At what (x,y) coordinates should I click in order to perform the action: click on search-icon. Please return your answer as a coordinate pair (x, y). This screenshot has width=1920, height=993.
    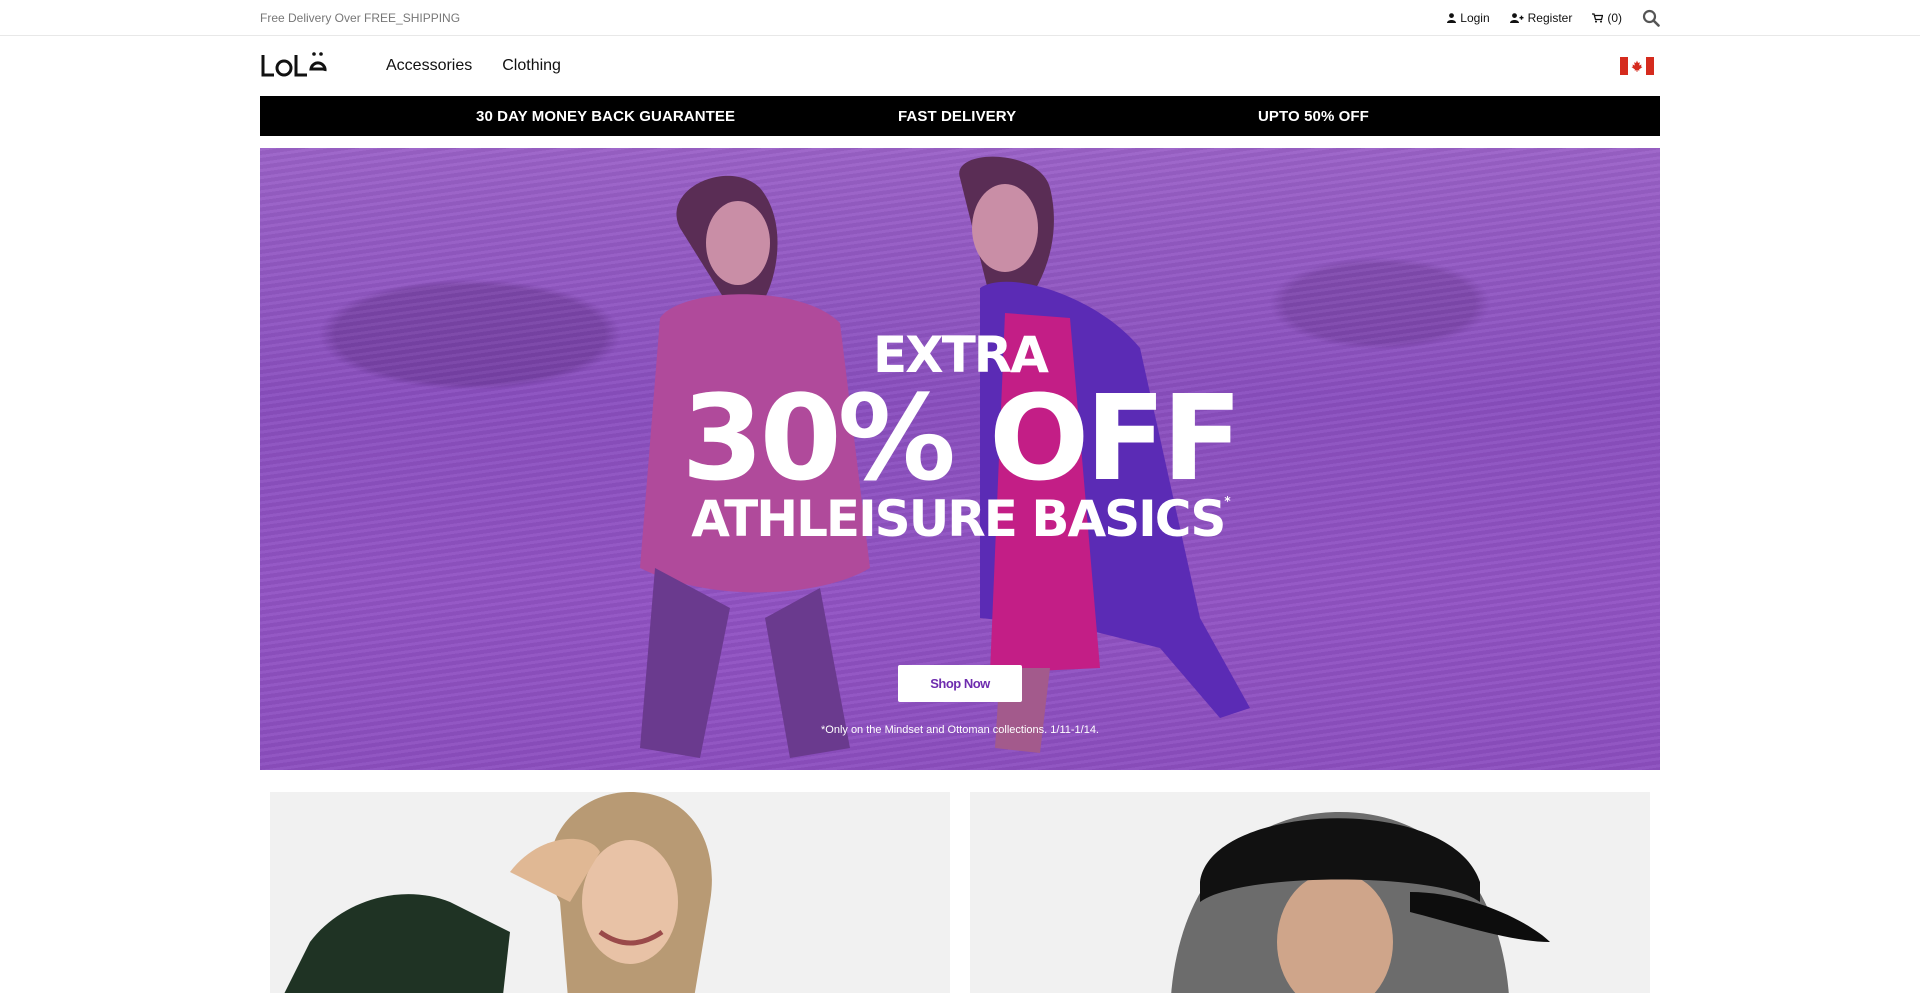
    Looking at the image, I should click on (1651, 18).